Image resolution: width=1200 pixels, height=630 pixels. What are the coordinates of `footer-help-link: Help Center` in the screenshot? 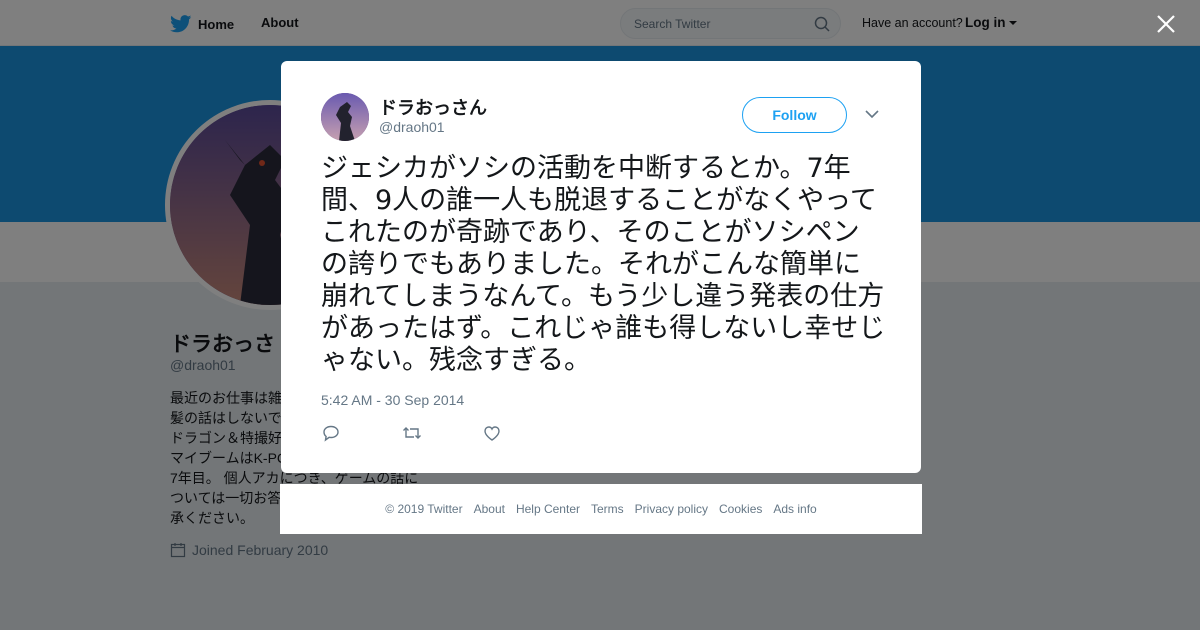 It's located at (548, 509).